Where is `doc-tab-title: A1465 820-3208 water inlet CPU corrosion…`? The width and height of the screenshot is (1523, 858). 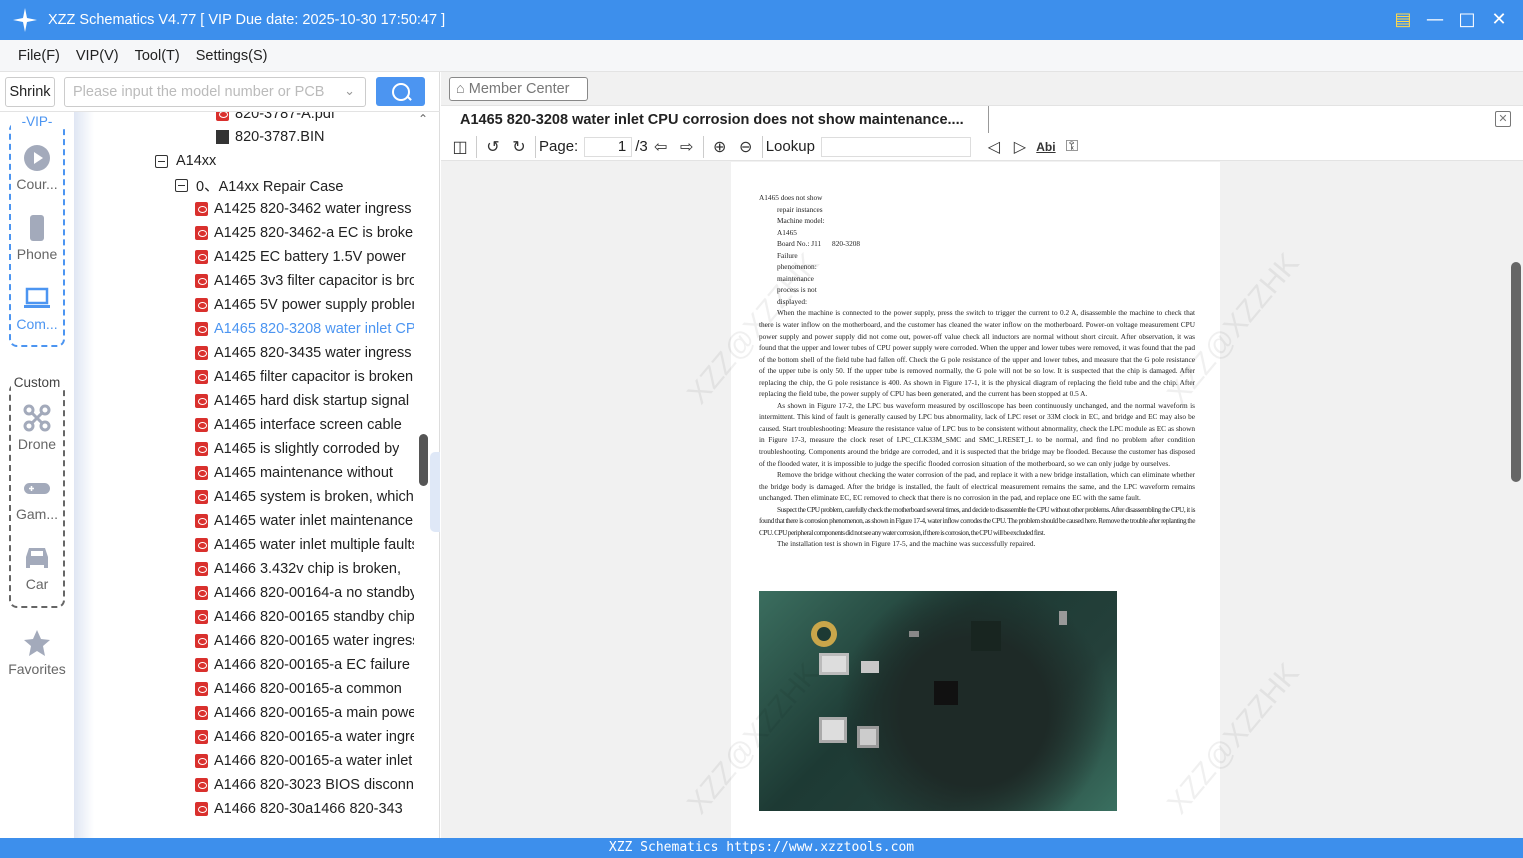 doc-tab-title: A1465 820-3208 water inlet CPU corrosion… is located at coordinates (712, 120).